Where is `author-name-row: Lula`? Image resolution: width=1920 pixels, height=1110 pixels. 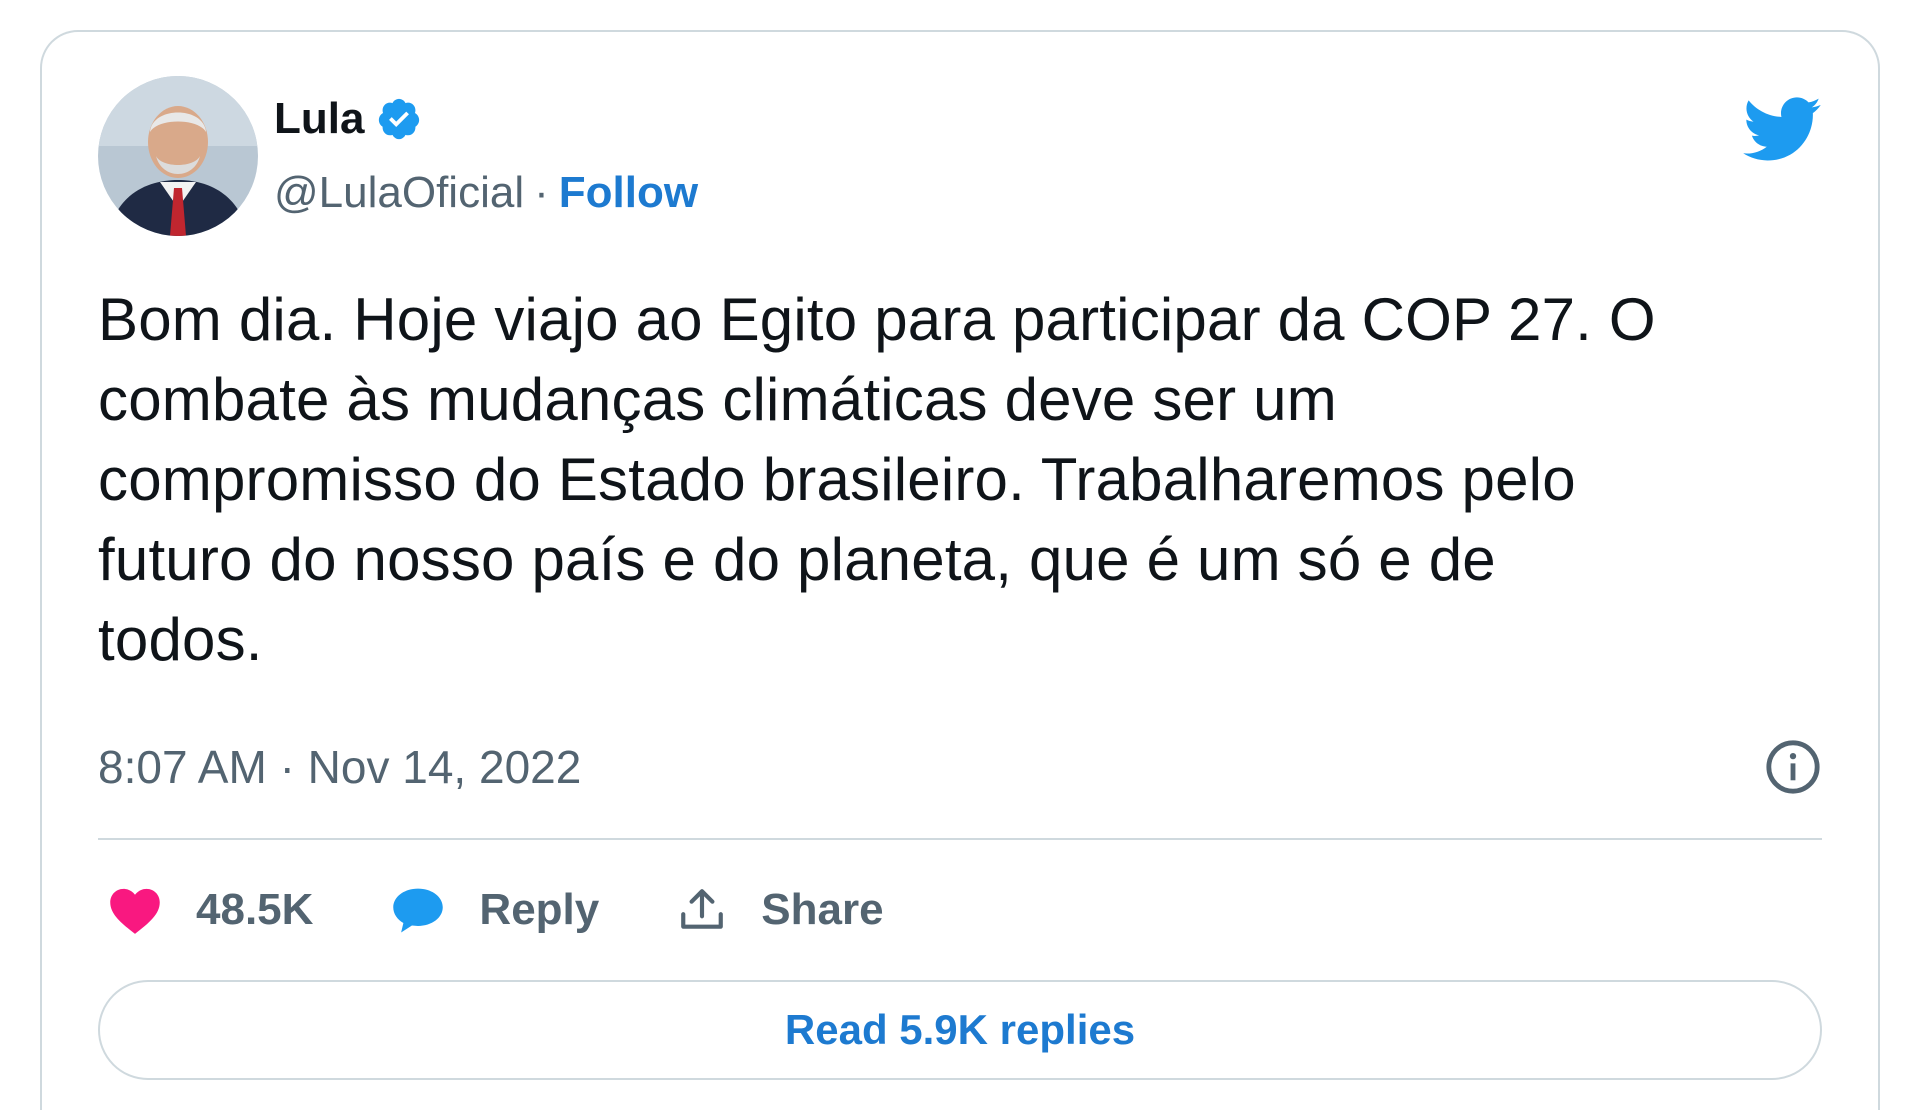
author-name-row: Lula is located at coordinates (348, 119).